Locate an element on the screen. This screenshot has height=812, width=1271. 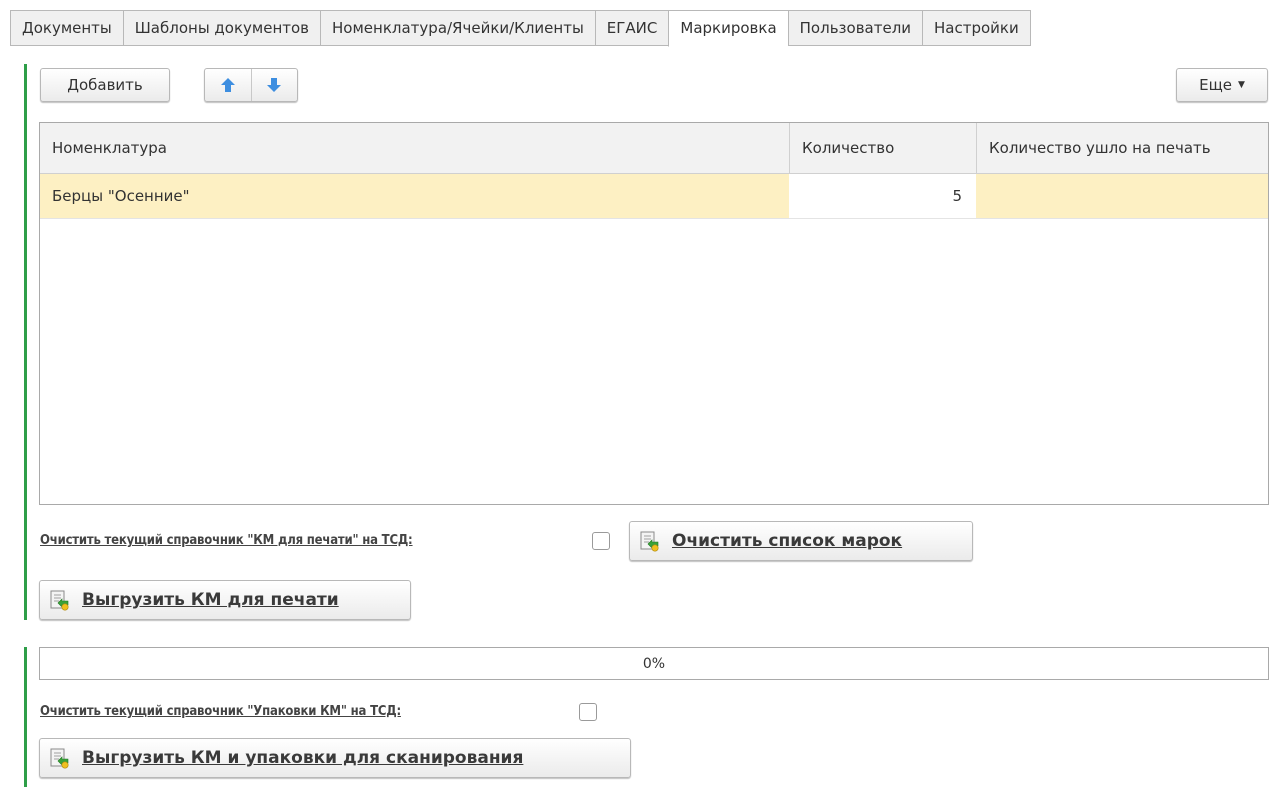
section-accent-bar is located at coordinates (25, 342).